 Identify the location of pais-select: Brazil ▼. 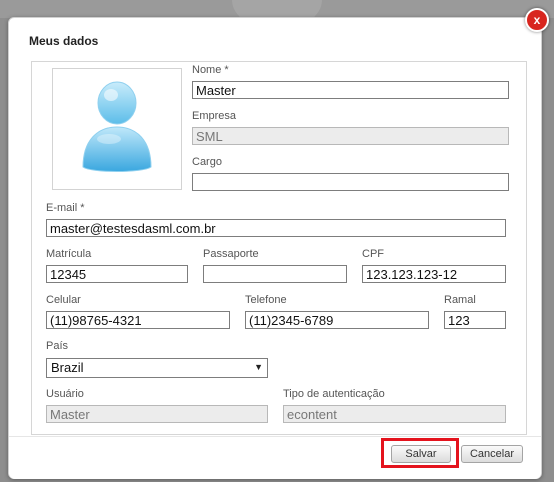
(157, 368).